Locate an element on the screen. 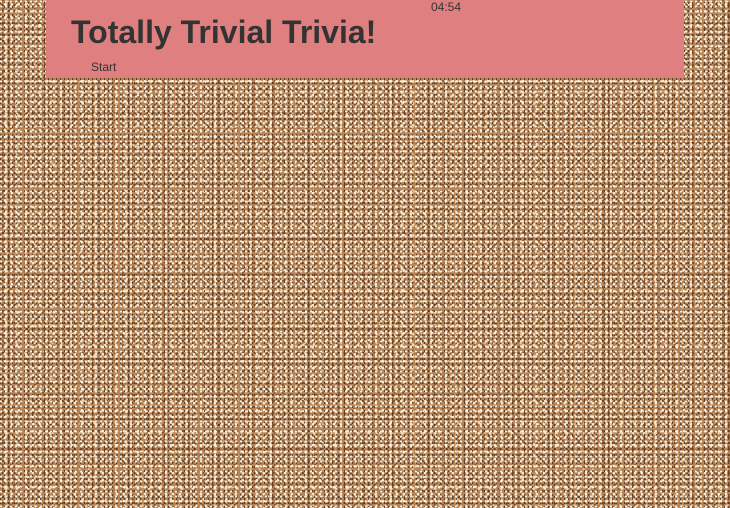 The image size is (730, 508). countdown-timer: 04:54 is located at coordinates (446, 7).